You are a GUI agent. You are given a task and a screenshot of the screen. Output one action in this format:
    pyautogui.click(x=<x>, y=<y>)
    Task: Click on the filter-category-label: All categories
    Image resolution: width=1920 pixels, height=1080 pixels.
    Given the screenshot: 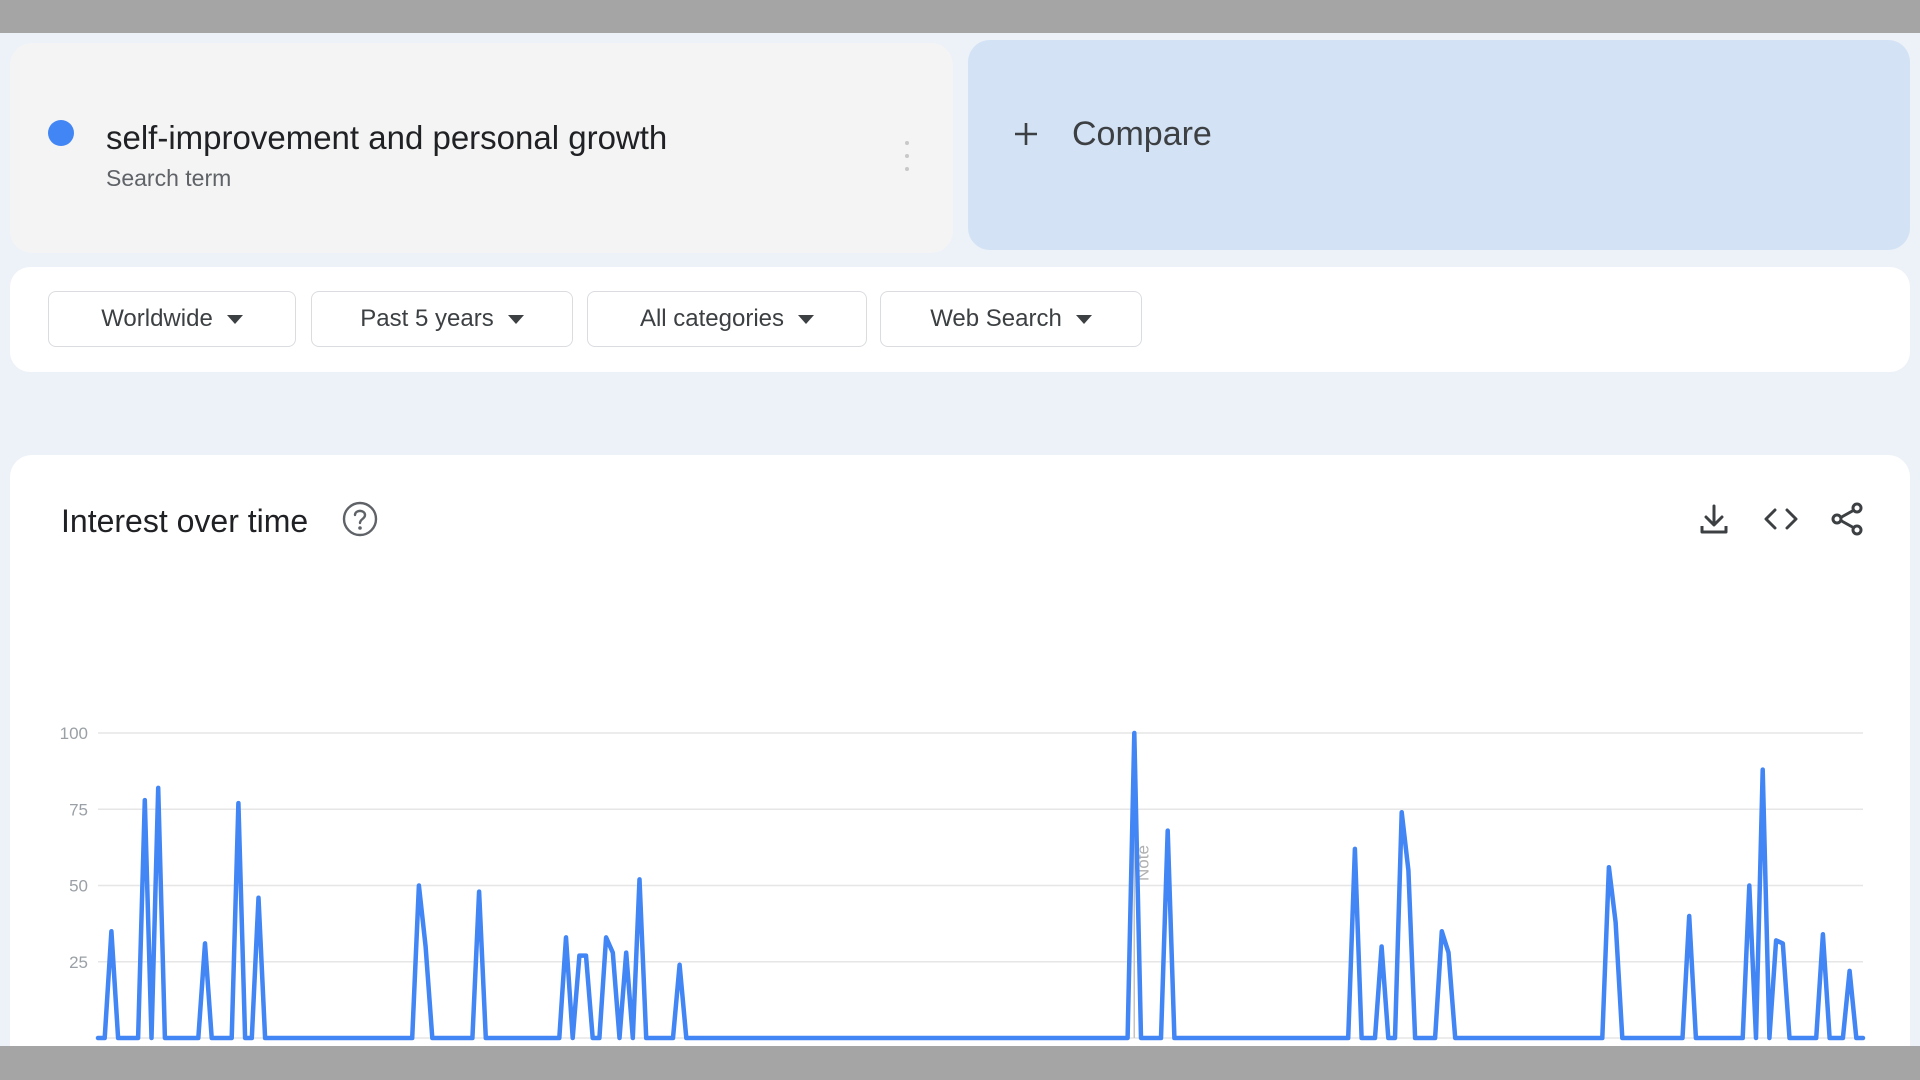 What is the action you would take?
    pyautogui.click(x=712, y=318)
    